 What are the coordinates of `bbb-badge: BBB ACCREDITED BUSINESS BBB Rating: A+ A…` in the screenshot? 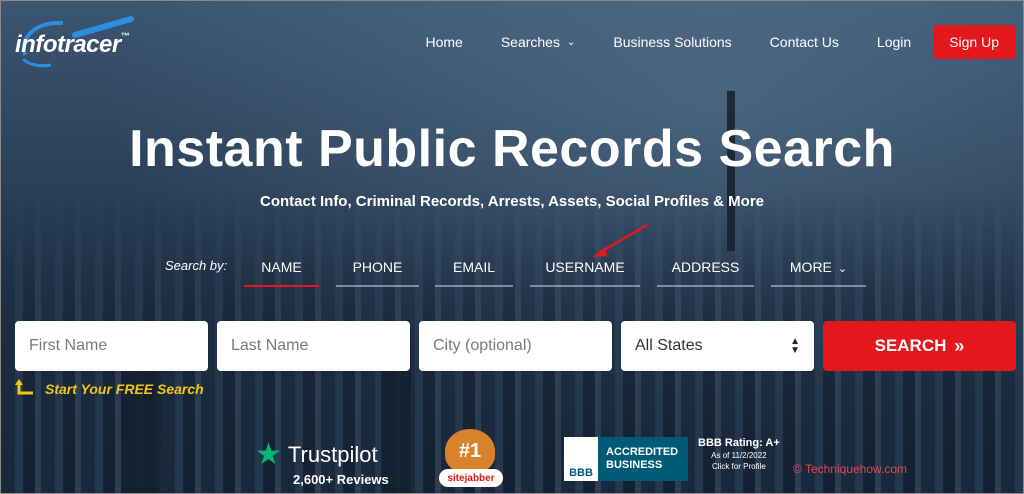 It's located at (672, 459).